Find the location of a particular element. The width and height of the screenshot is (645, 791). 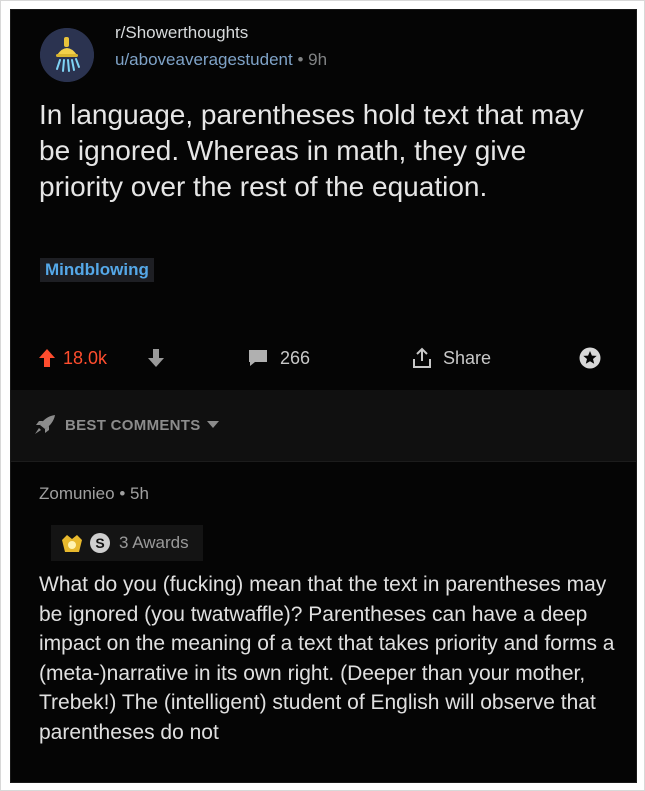

silver-award-icon: S is located at coordinates (100, 543).